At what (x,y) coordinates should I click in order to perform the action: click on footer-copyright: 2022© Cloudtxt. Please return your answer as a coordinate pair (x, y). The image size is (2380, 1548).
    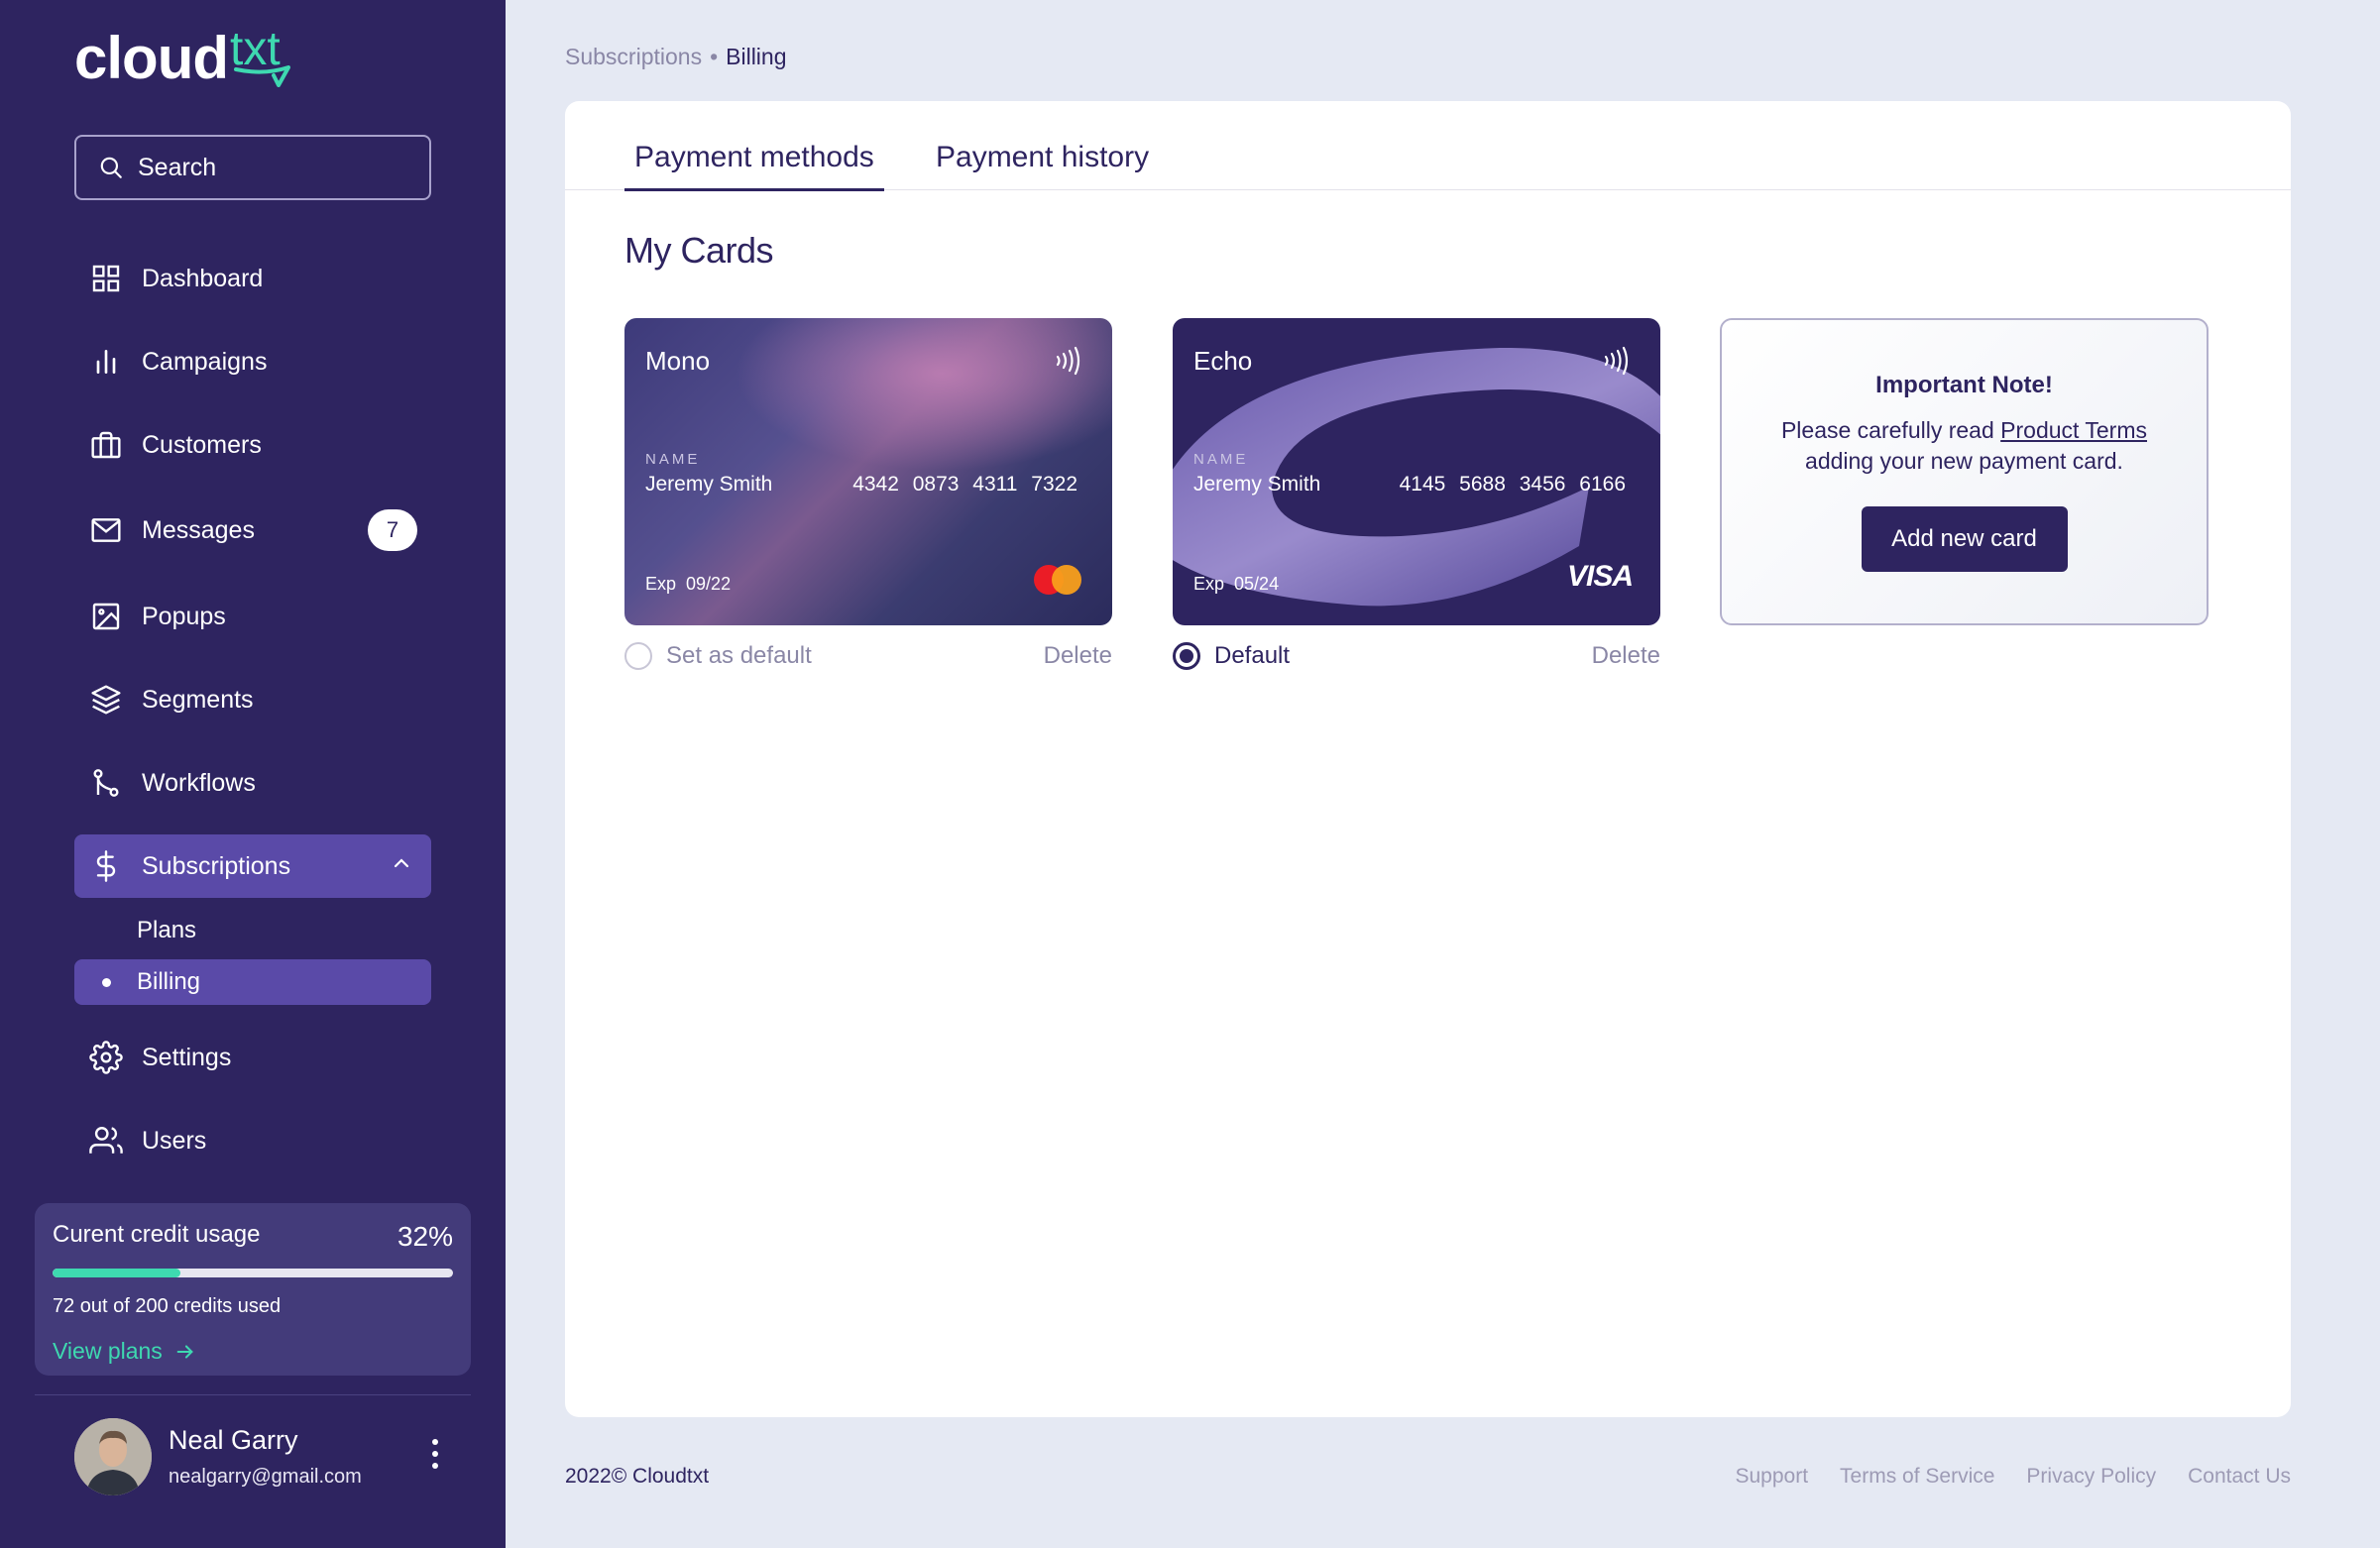
    Looking at the image, I should click on (637, 1476).